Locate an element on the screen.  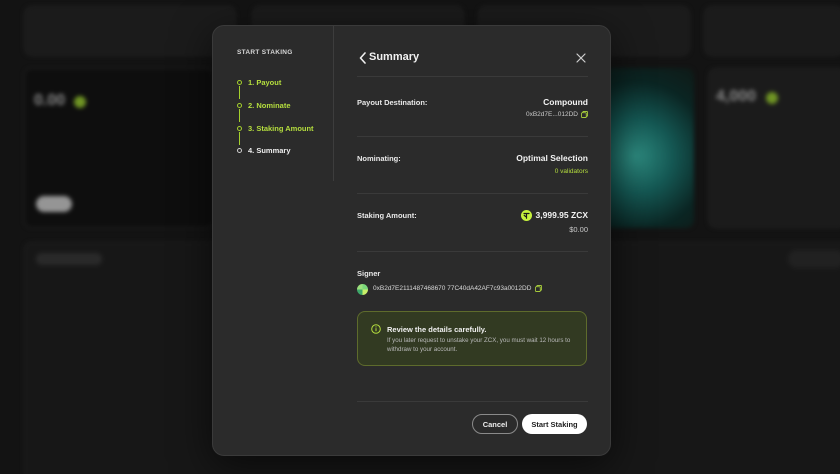
payout-address: 0xB2d7E...012DD is located at coordinates (551, 114).